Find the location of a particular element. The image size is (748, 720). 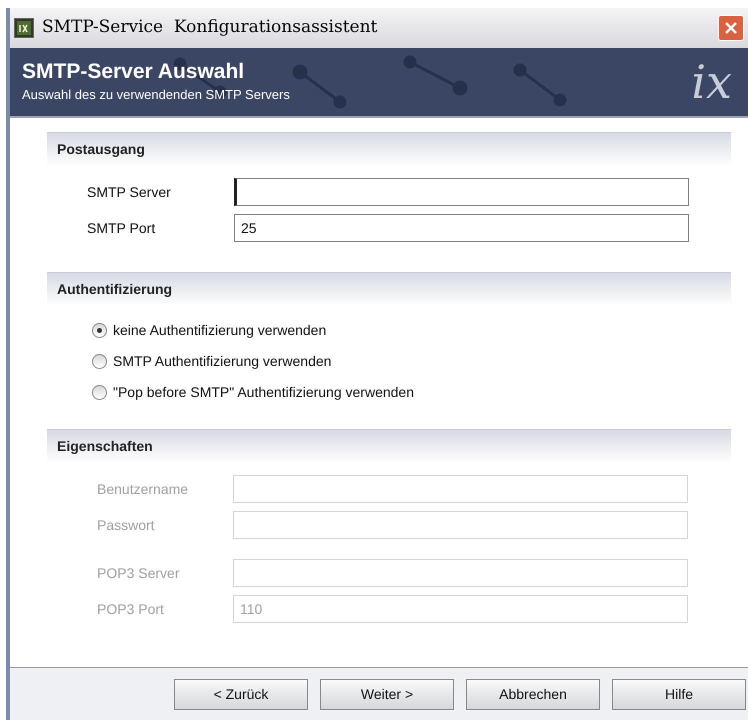

dialog-button: Weiter > is located at coordinates (387, 694).